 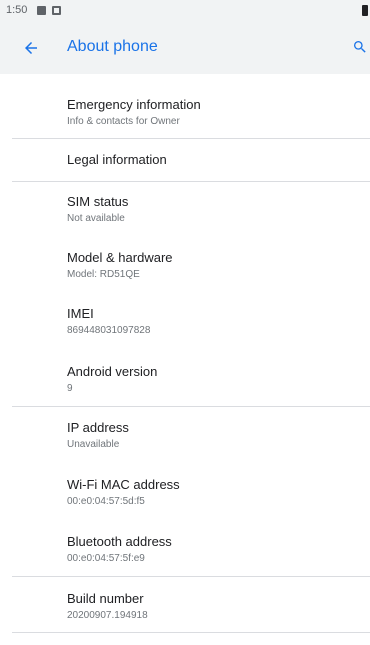 What do you see at coordinates (109, 330) in the screenshot?
I see `list-item-subtitle: 869448031097828` at bounding box center [109, 330].